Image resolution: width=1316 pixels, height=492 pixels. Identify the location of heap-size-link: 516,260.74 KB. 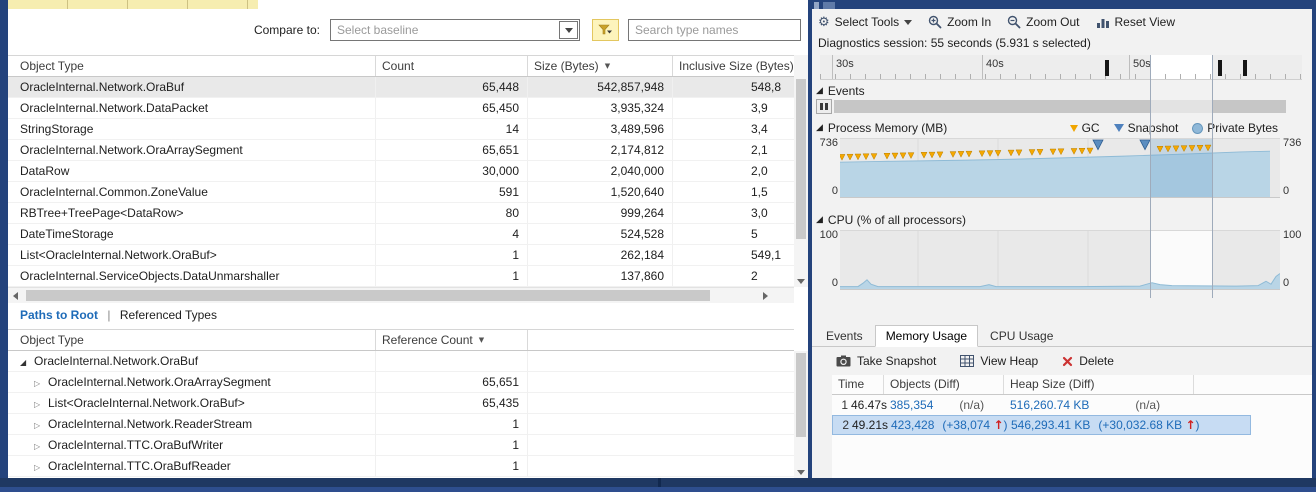
(1049, 405).